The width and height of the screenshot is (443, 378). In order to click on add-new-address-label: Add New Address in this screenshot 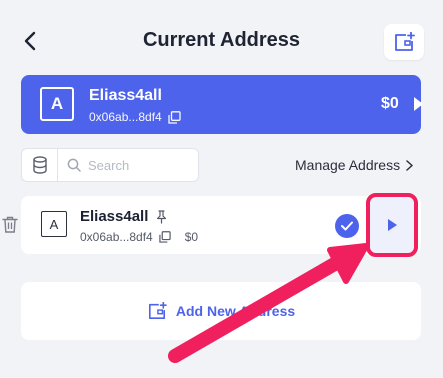, I will do `click(235, 311)`.